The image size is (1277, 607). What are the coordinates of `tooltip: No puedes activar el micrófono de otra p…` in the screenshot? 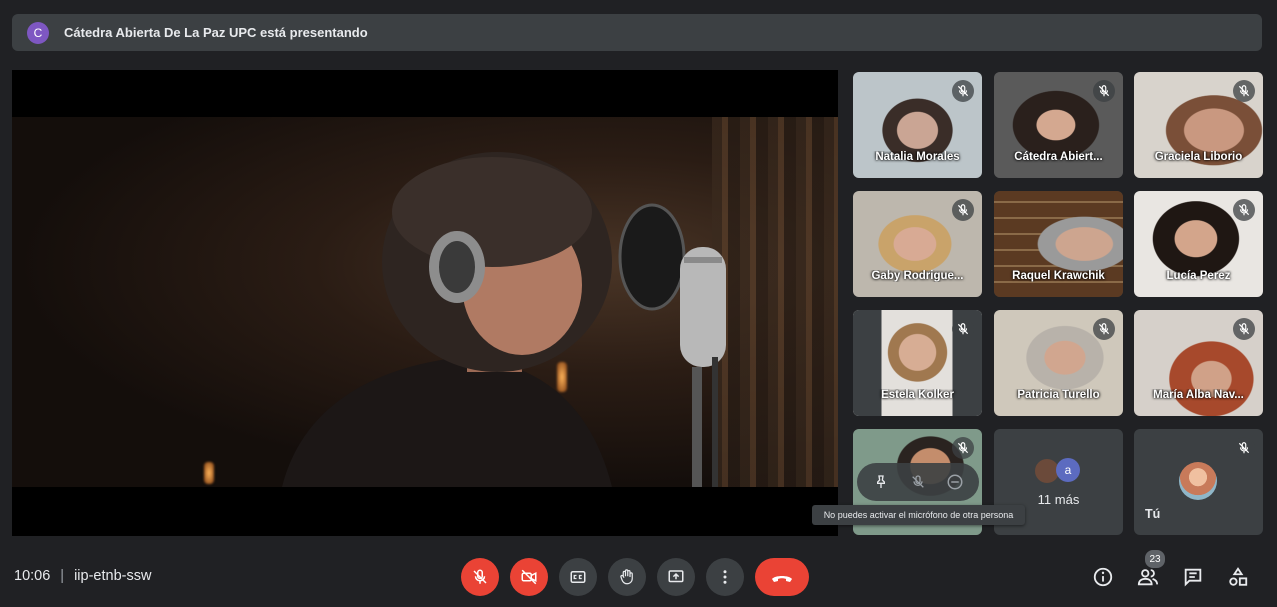 It's located at (918, 515).